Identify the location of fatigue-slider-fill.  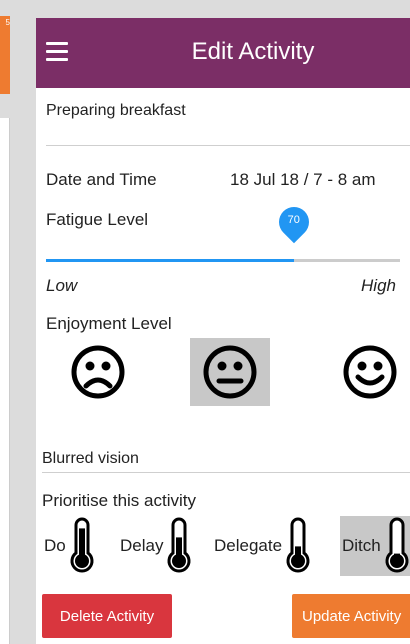
(170, 260).